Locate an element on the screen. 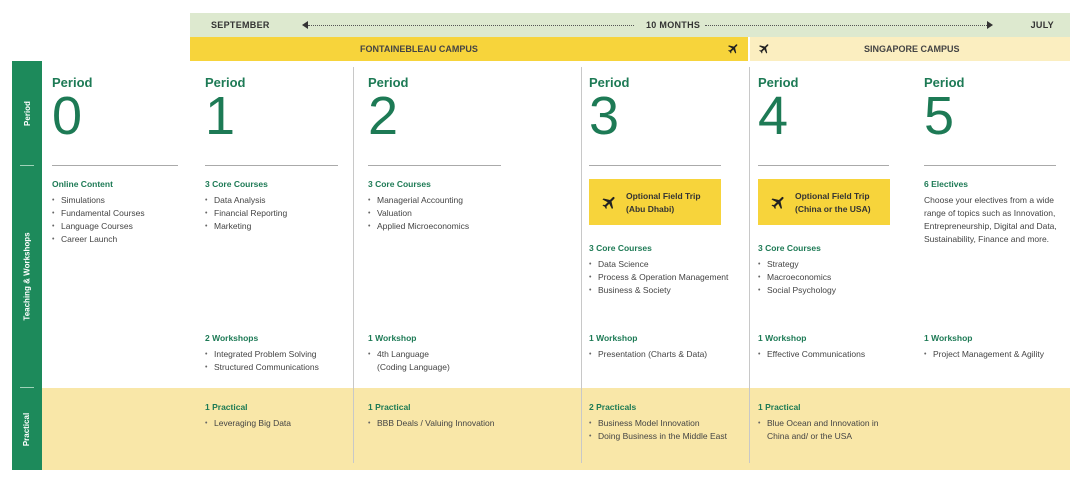 The width and height of the screenshot is (1080, 482). list-item: Process & Operation Management is located at coordinates (658, 277).